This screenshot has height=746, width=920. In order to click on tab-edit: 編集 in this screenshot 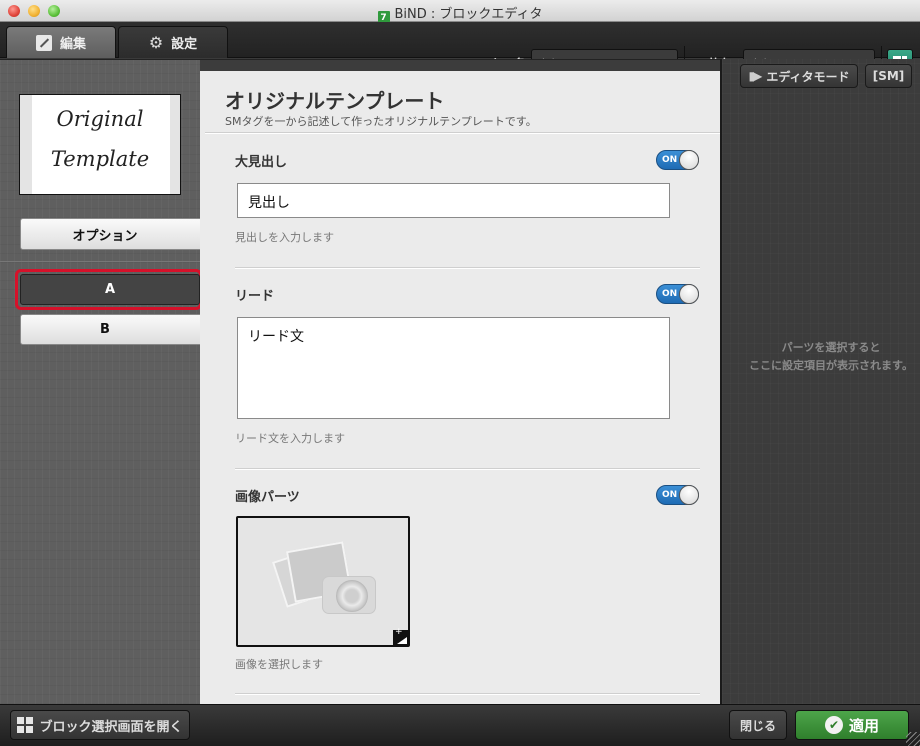, I will do `click(61, 42)`.